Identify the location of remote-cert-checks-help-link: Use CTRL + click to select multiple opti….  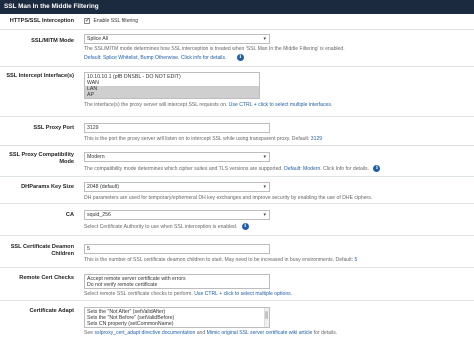
(243, 294).